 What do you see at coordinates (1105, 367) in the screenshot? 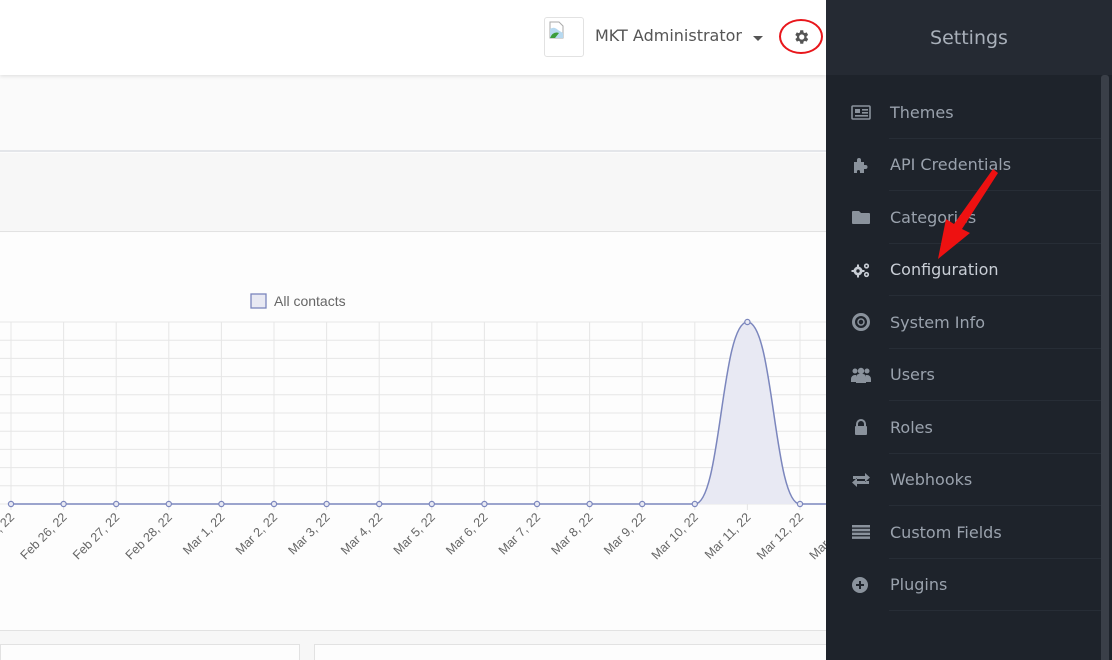
I see `sidebar-scrollbar` at bounding box center [1105, 367].